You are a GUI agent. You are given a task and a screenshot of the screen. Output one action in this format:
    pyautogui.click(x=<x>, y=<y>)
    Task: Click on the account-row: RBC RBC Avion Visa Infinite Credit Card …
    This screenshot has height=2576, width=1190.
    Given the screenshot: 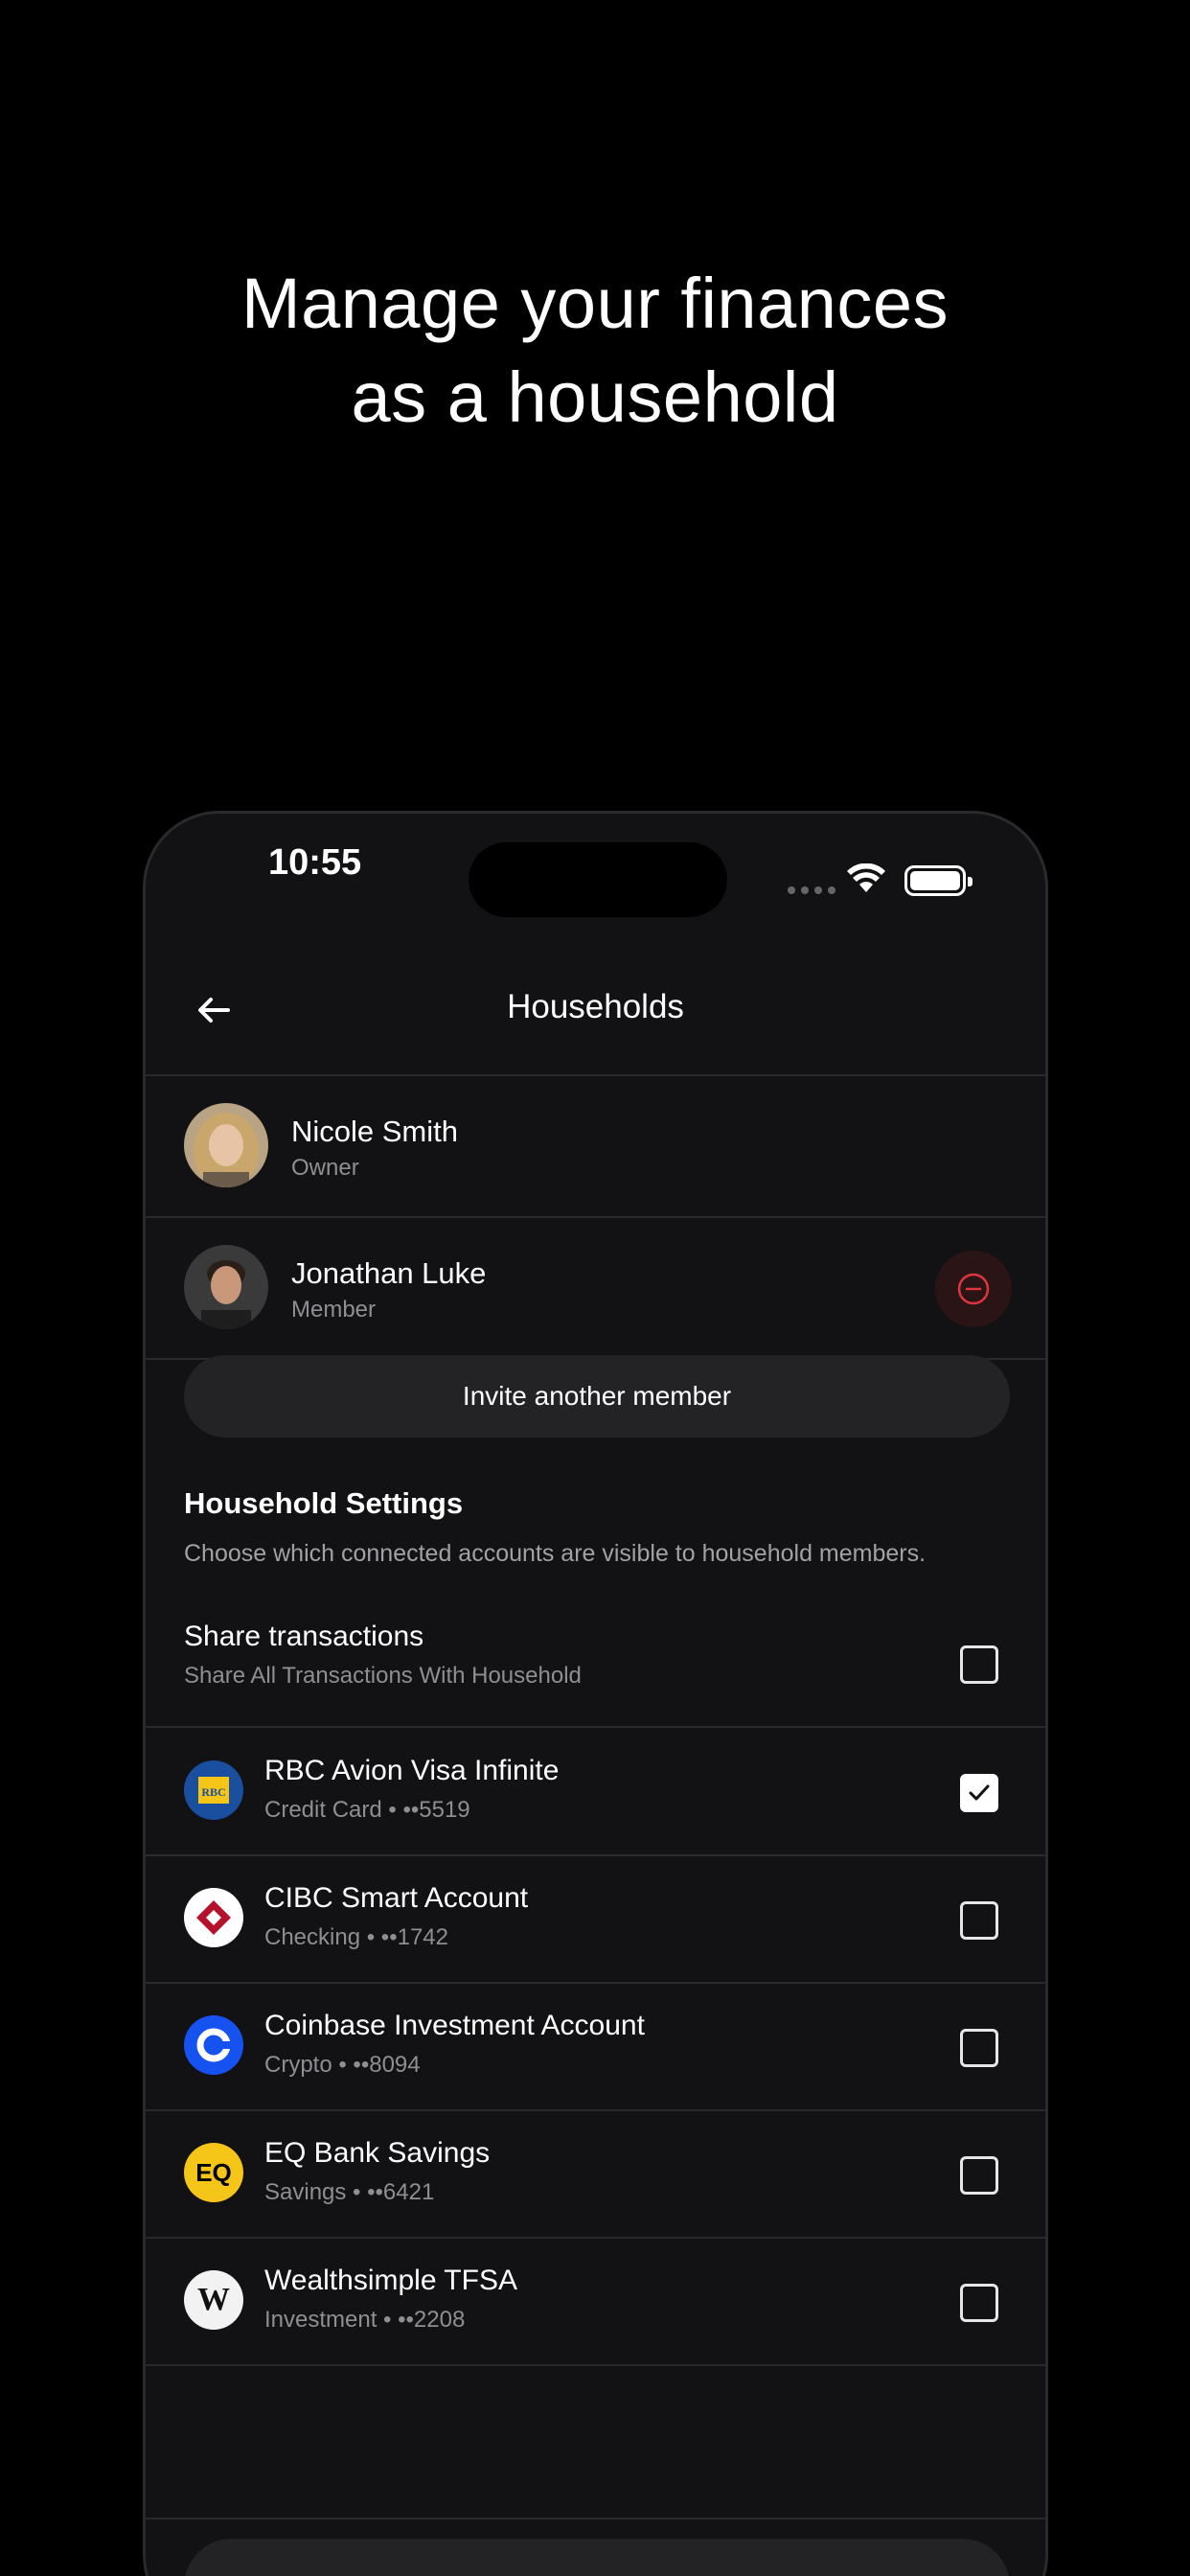 What is the action you would take?
    pyautogui.click(x=595, y=1793)
    